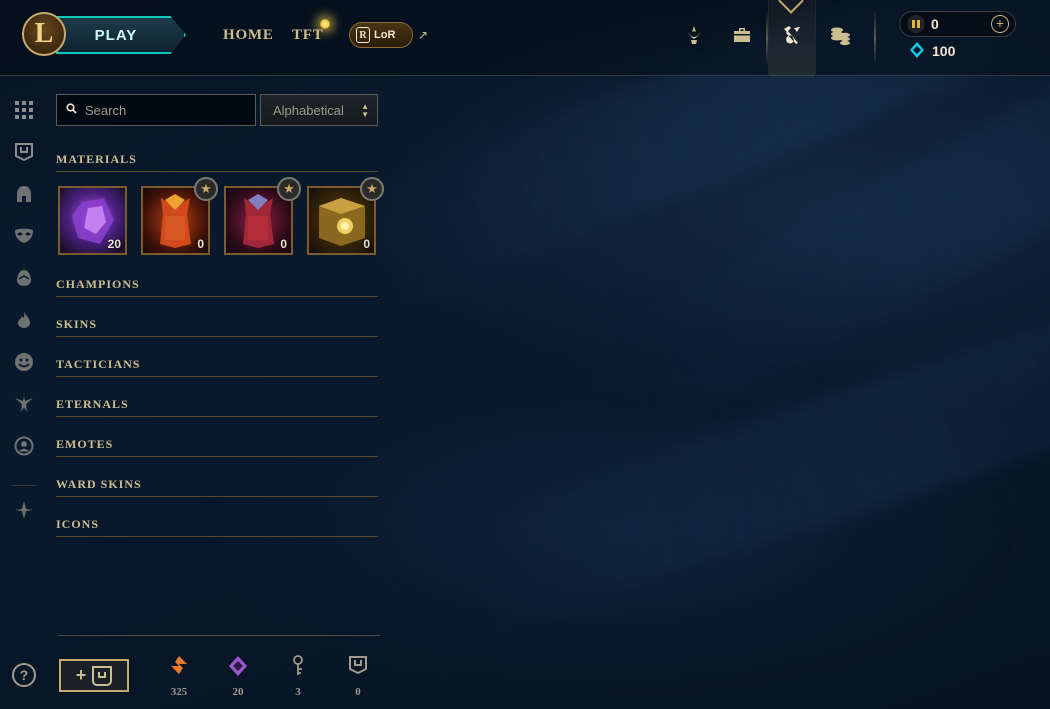  What do you see at coordinates (24, 510) in the screenshot?
I see `tft-icon` at bounding box center [24, 510].